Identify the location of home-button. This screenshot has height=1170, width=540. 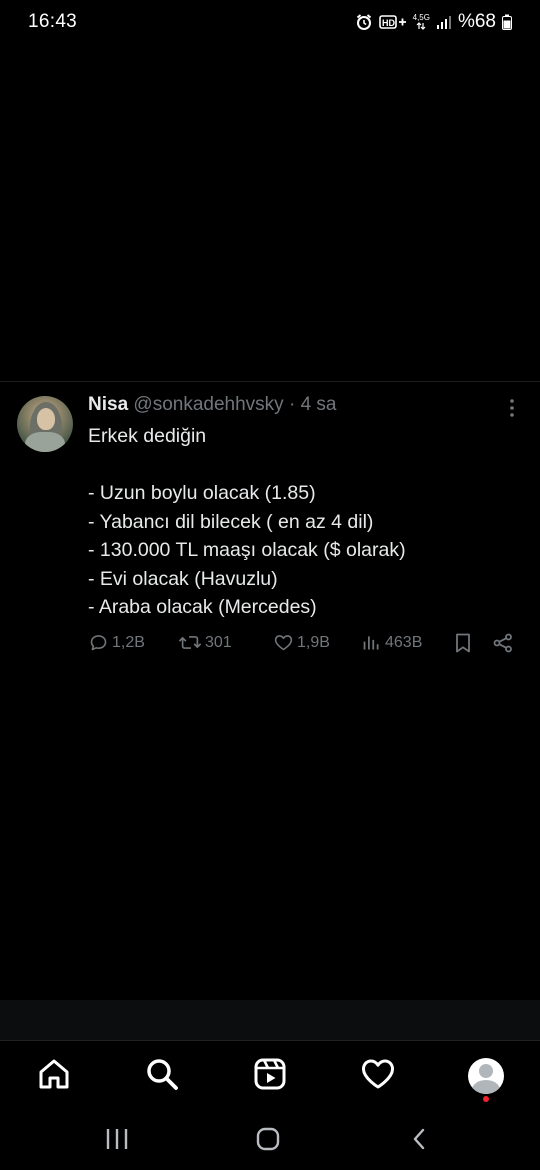
(268, 1141).